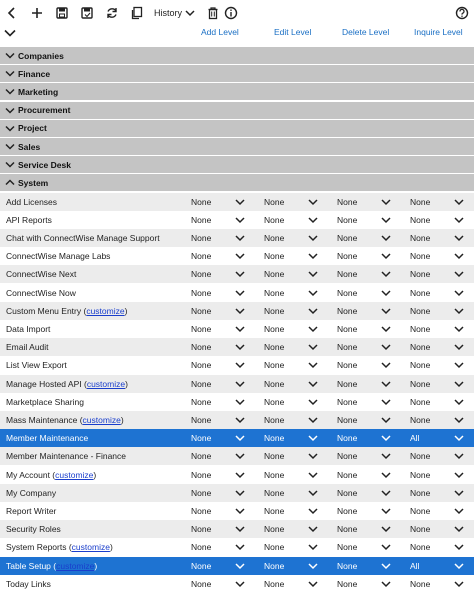 Image resolution: width=474 pixels, height=594 pixels. I want to click on permission-row: API Reports None None None None, so click(237, 219).